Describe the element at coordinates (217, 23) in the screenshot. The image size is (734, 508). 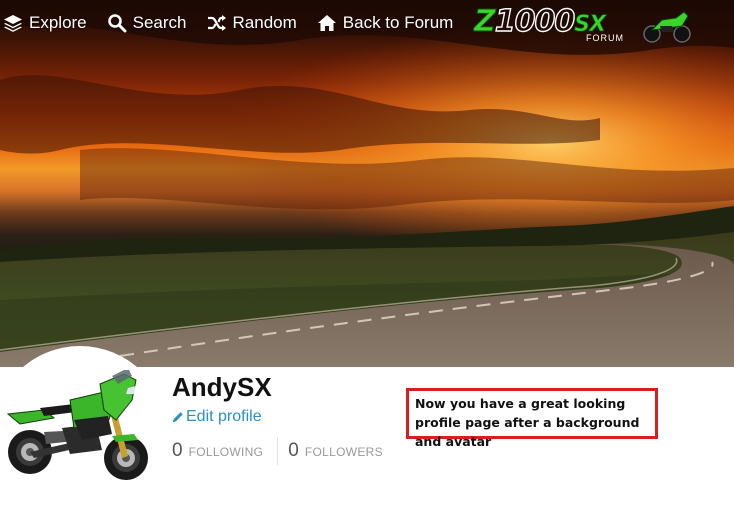
I see `shuffle-icon` at that location.